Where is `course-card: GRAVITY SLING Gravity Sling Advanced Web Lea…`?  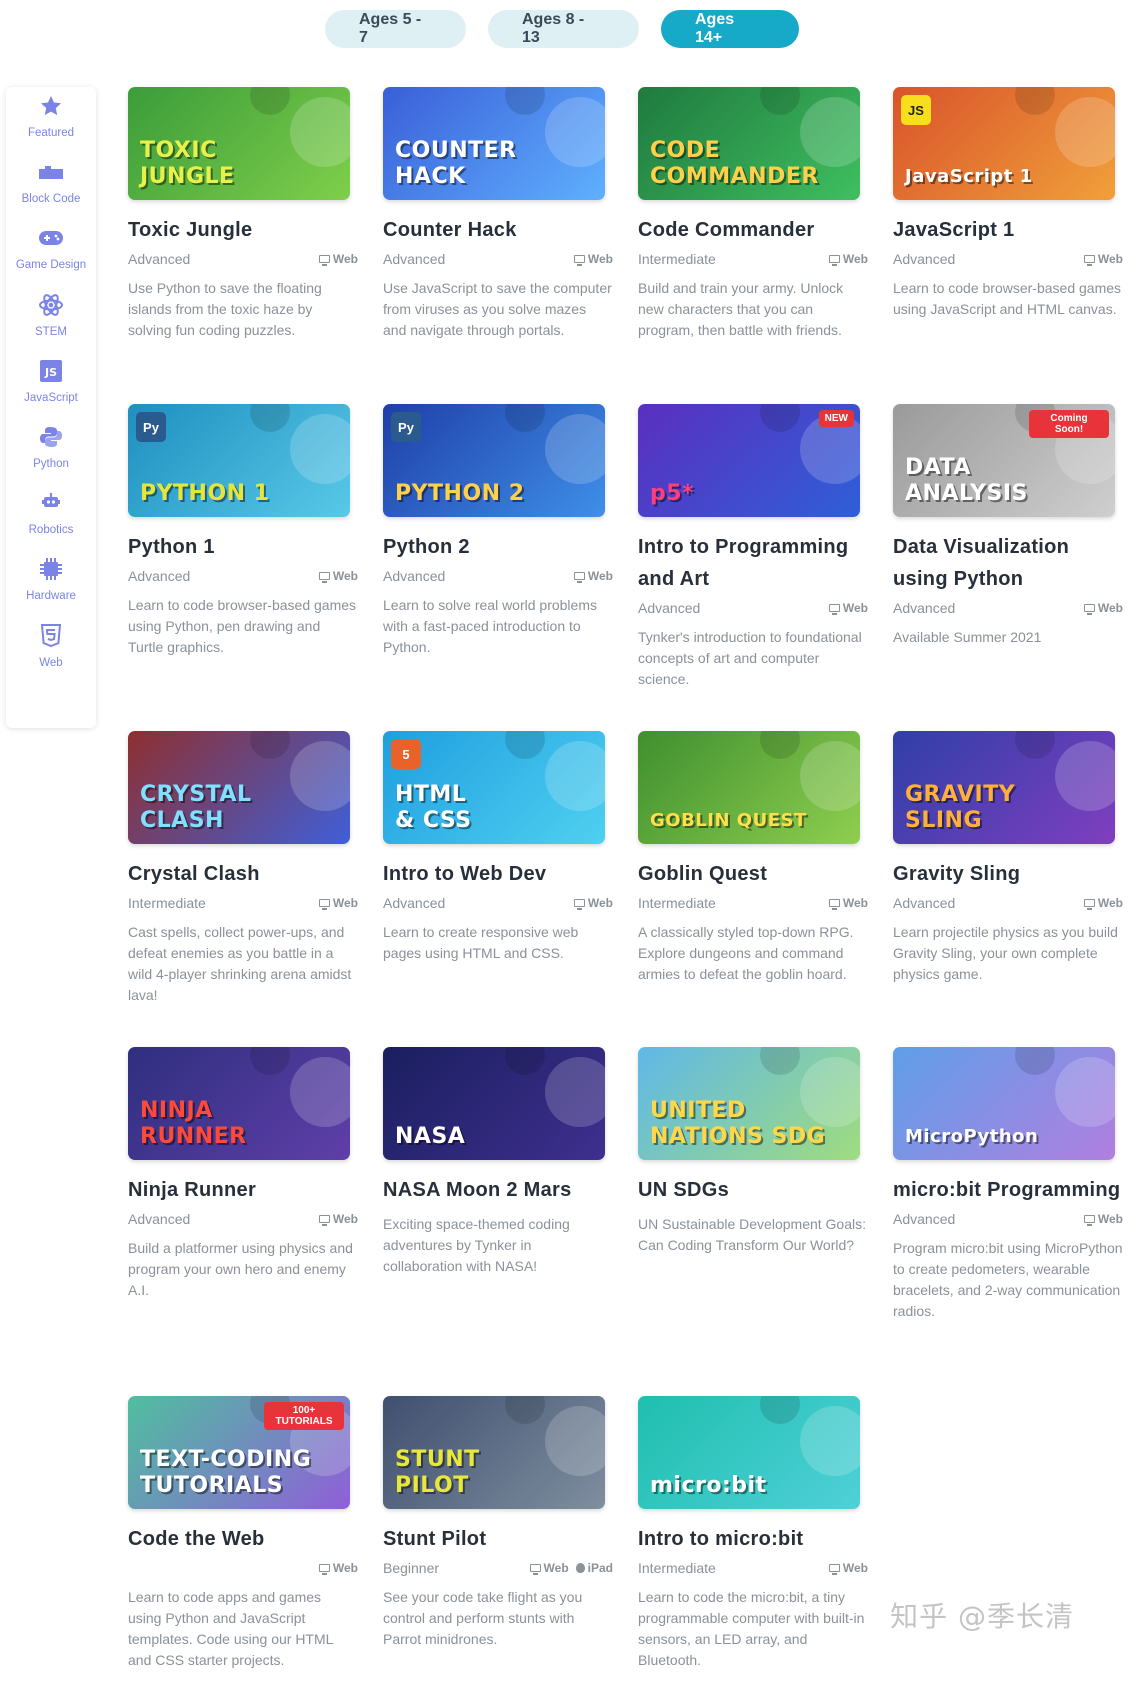 course-card: GRAVITY SLING Gravity Sling Advanced Web Lea… is located at coordinates (1008, 858).